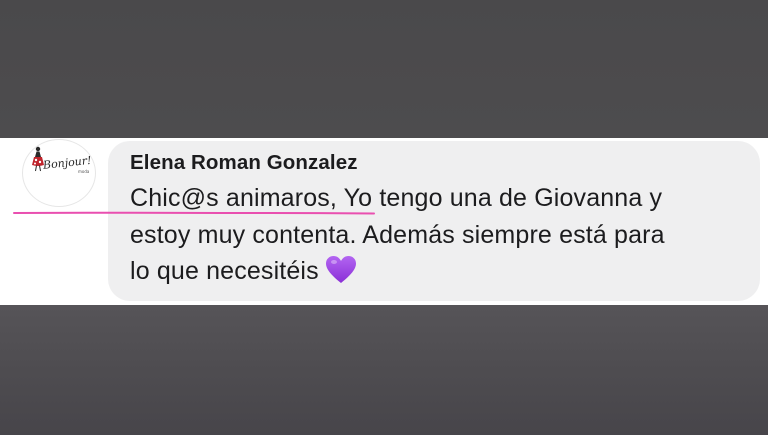 Image resolution: width=768 pixels, height=435 pixels. What do you see at coordinates (84, 171) in the screenshot?
I see `logo-subtext: moda` at bounding box center [84, 171].